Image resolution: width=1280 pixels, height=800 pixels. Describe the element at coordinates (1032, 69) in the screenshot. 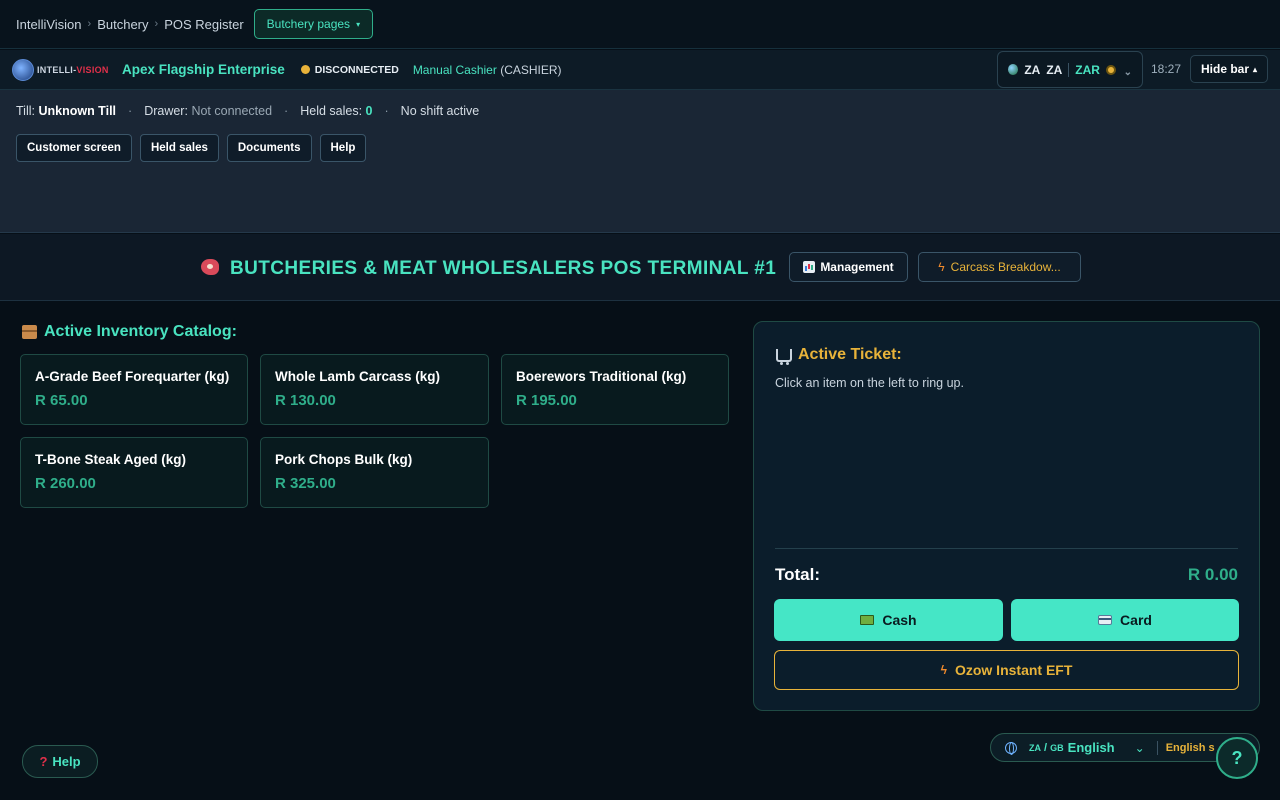

I see `locale-region-1: ZA` at that location.